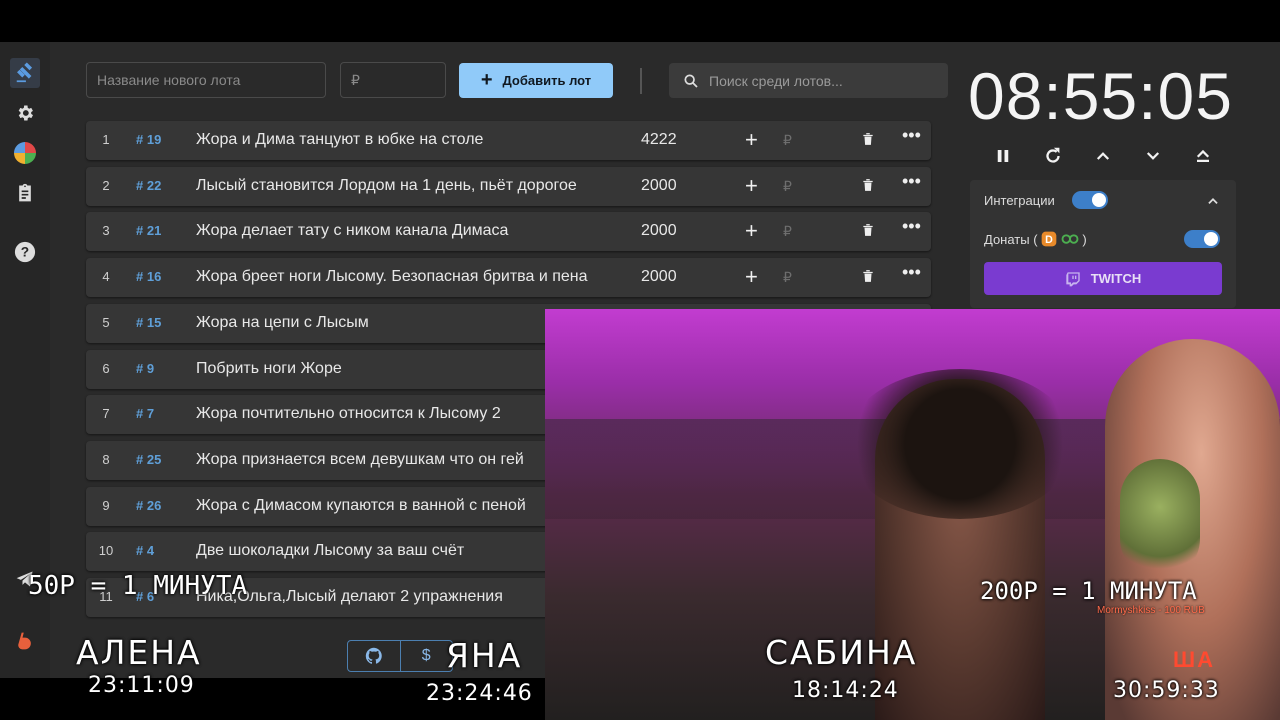 This screenshot has height=720, width=1280. I want to click on sidebar-item-clipboard, so click(25, 193).